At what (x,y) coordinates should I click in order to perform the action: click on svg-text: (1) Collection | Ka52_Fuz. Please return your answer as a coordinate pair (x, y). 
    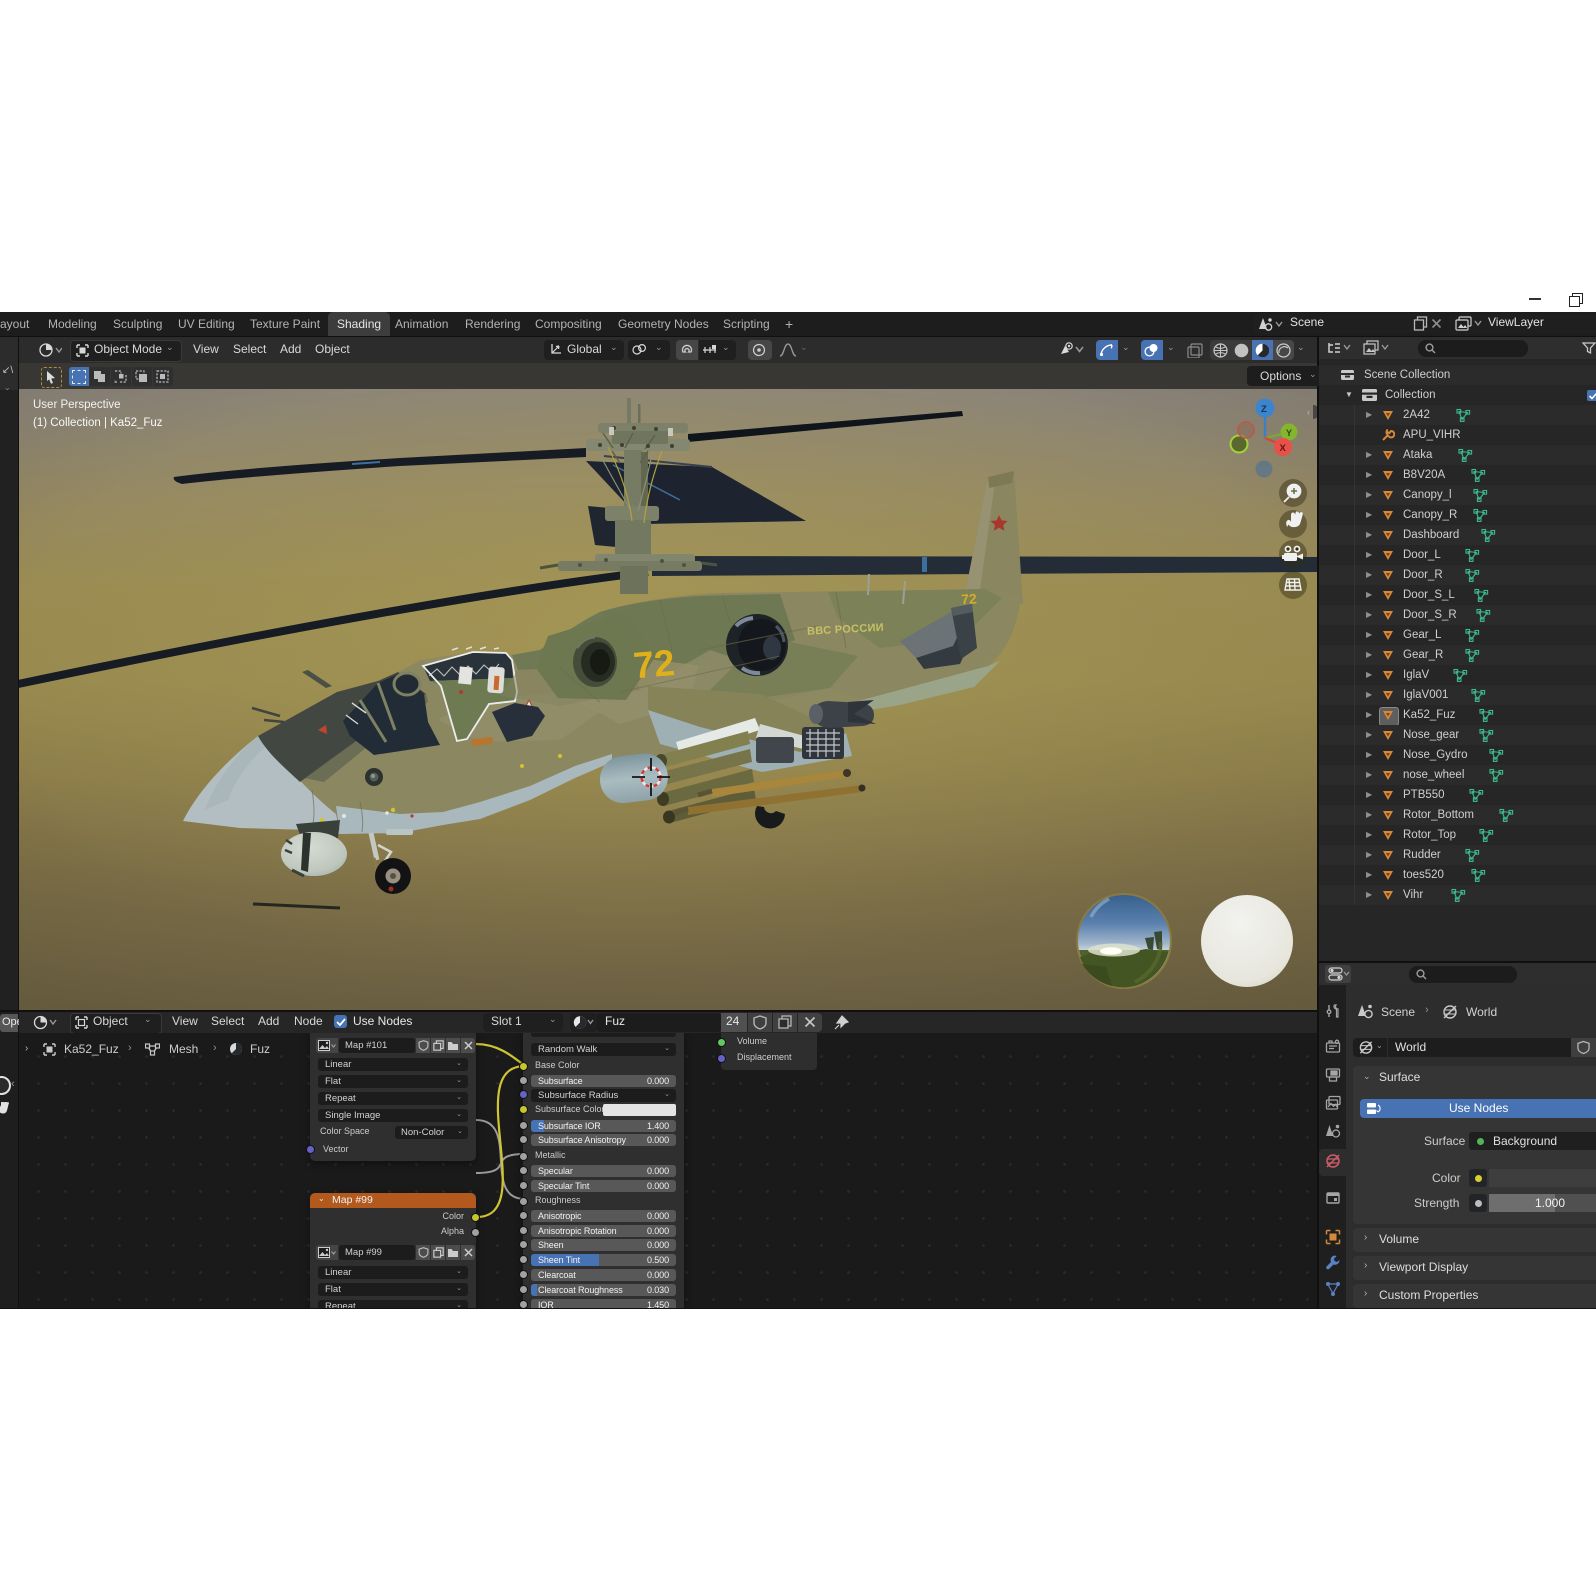
    Looking at the image, I should click on (98, 423).